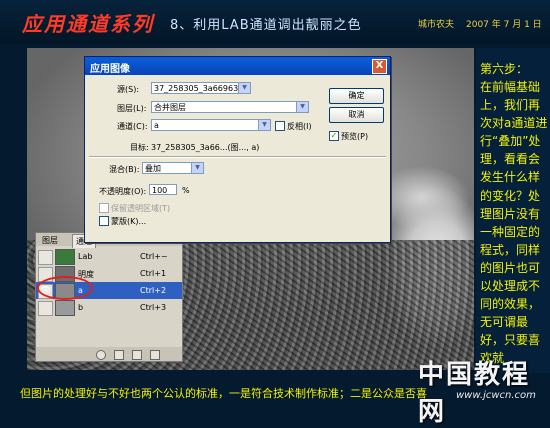  I want to click on channel-label: 通道(C):, so click(132, 126).